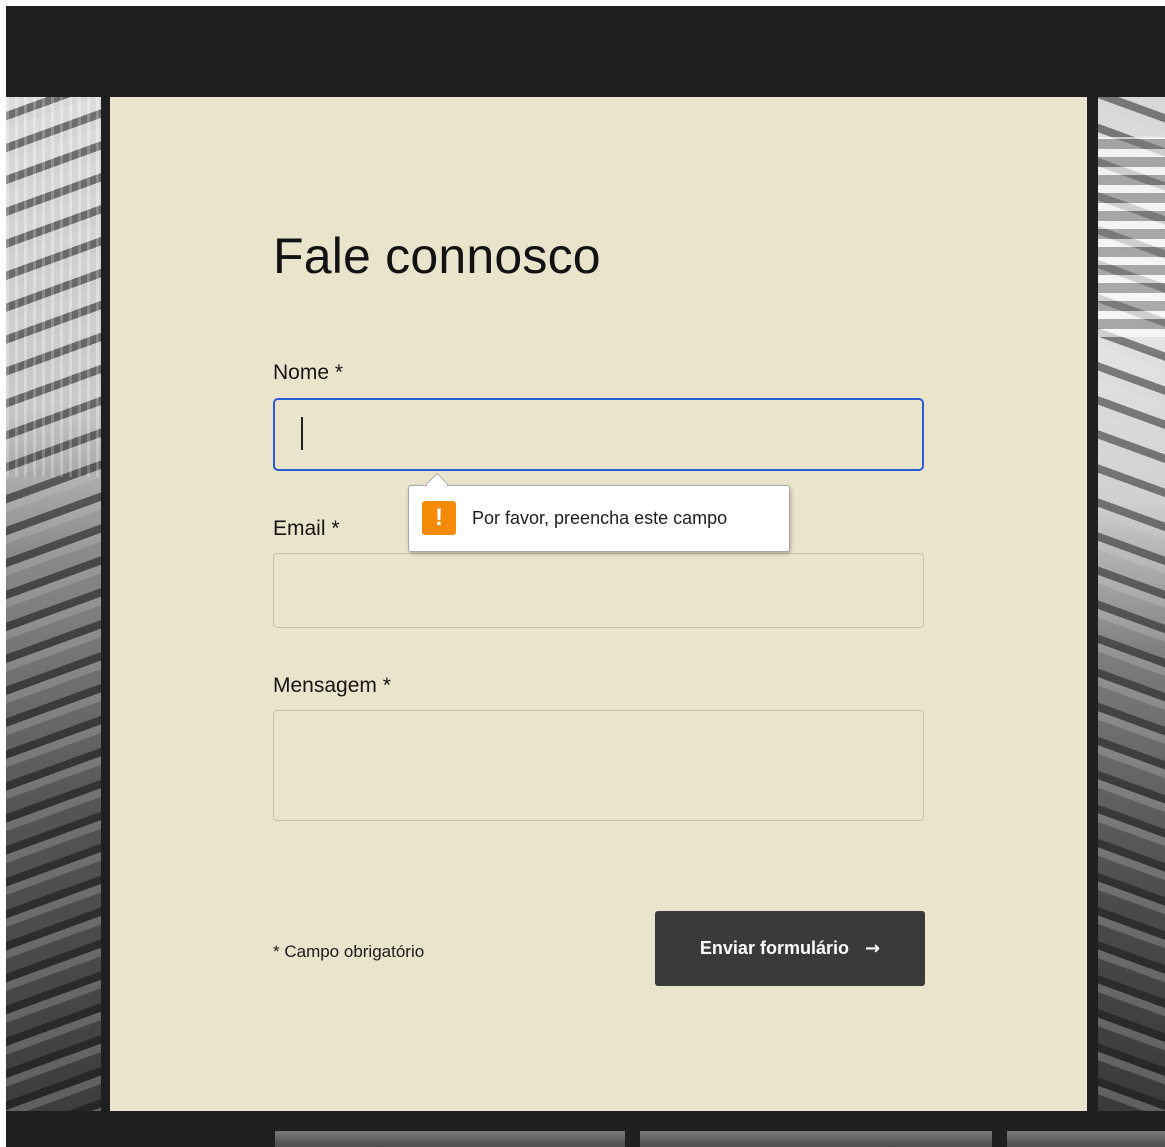 The image size is (1165, 1147). I want to click on name-input, so click(598, 434).